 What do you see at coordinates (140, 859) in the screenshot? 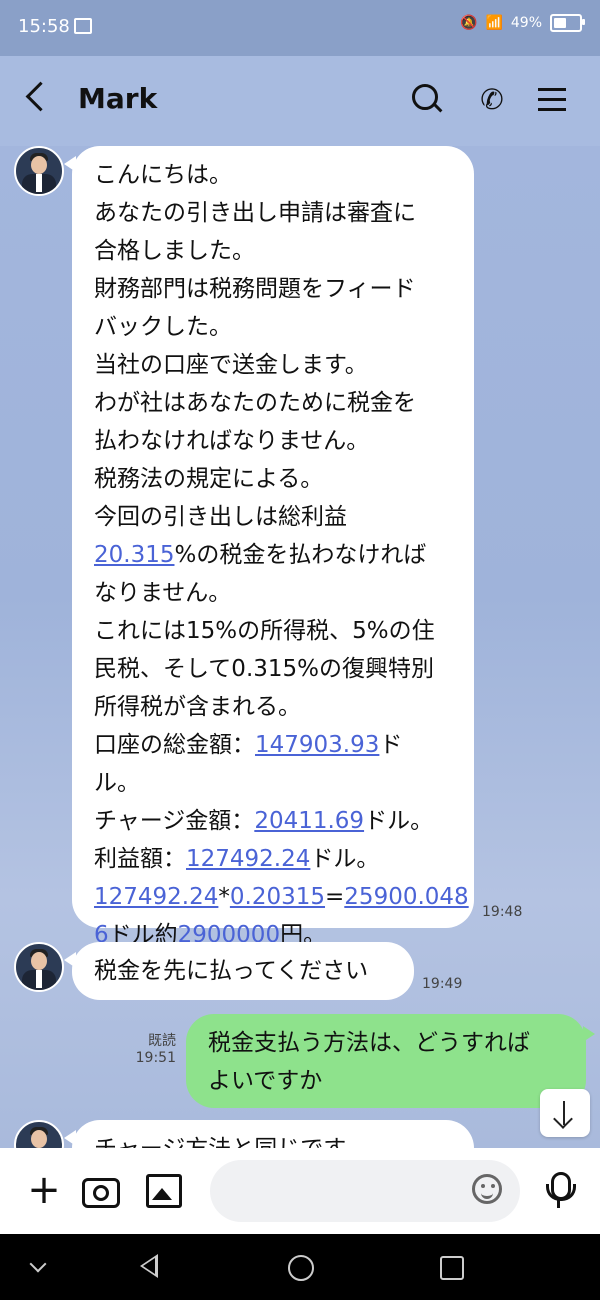
I see `message-text: 利益額：` at bounding box center [140, 859].